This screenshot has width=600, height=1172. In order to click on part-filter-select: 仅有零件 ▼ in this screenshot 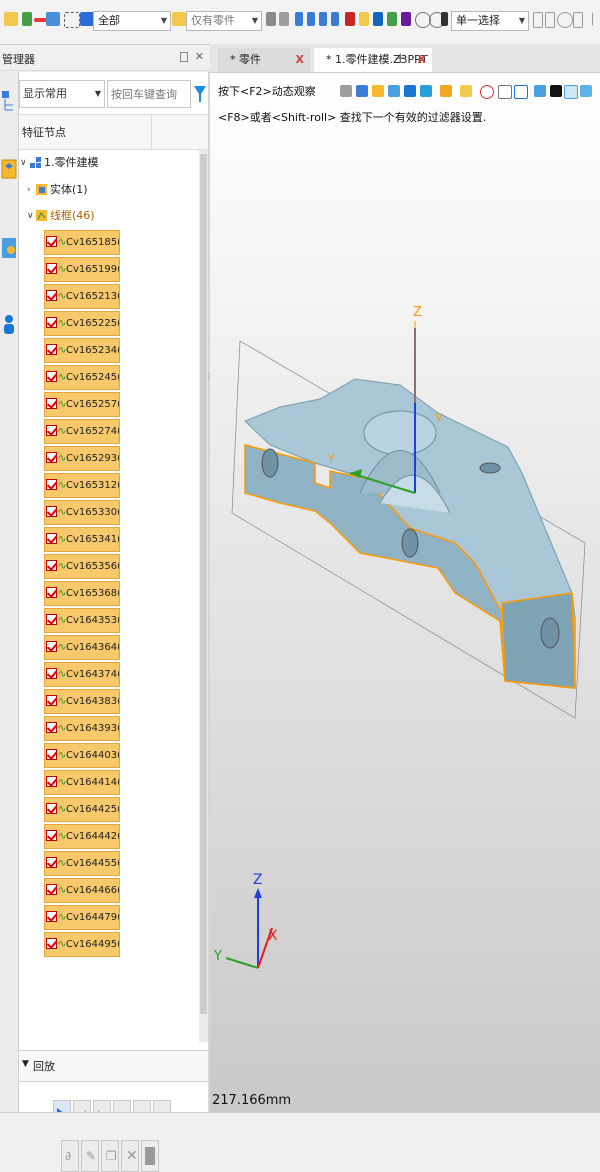, I will do `click(224, 21)`.